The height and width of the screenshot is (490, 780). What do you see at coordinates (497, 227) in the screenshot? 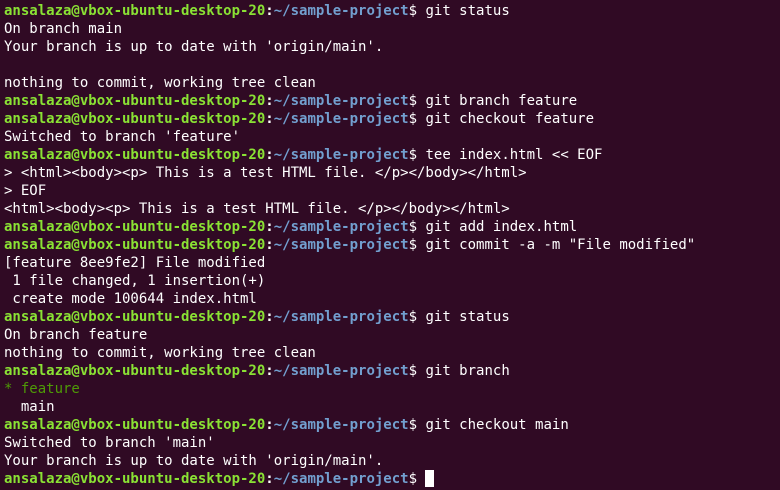
I see `command-text: git add index.html` at bounding box center [497, 227].